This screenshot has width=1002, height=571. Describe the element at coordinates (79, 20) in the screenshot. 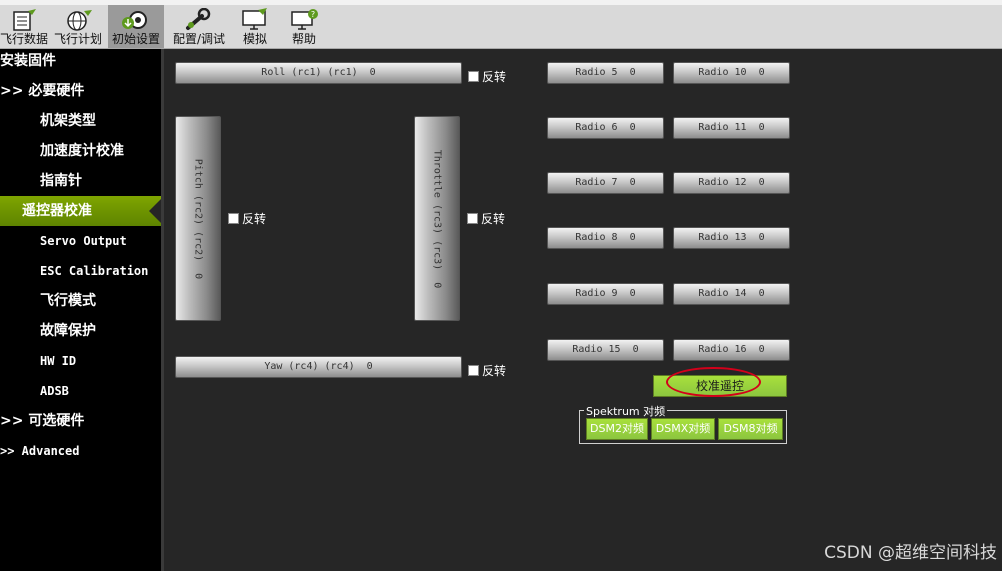

I see `globe-icon` at that location.